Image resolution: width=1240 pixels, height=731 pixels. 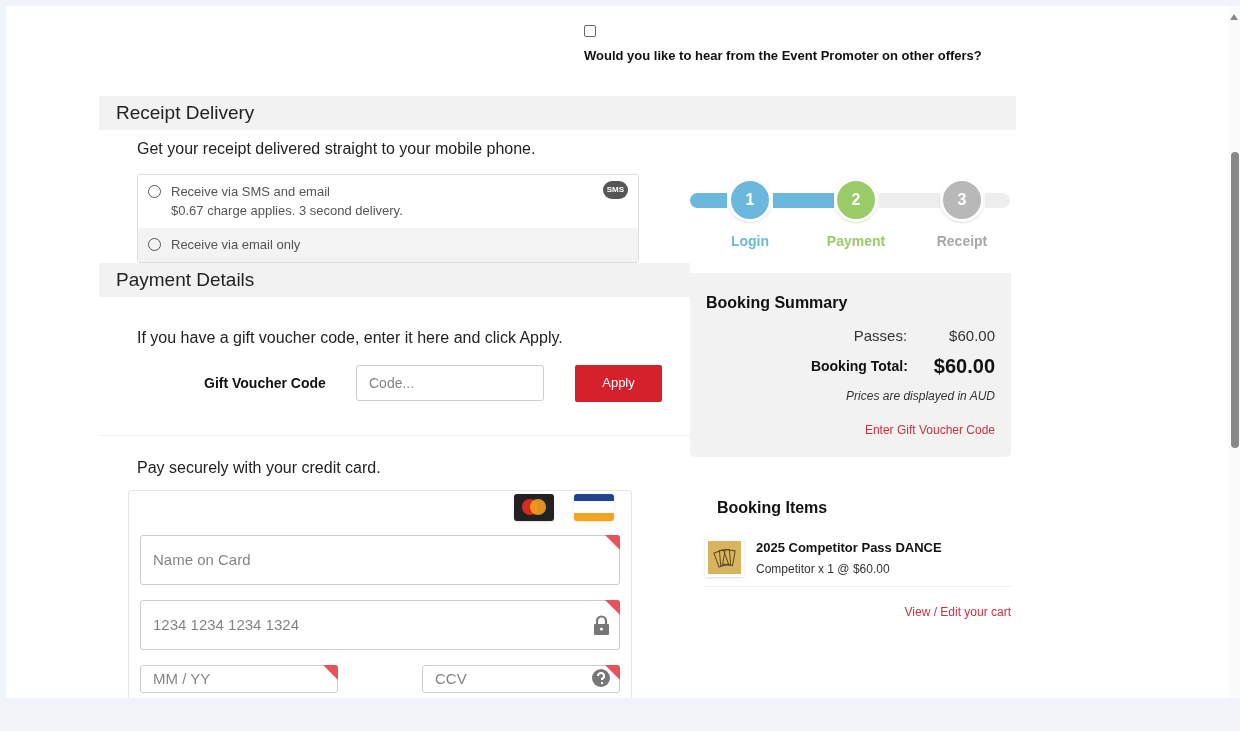 What do you see at coordinates (750, 241) in the screenshot?
I see `step-label: Login` at bounding box center [750, 241].